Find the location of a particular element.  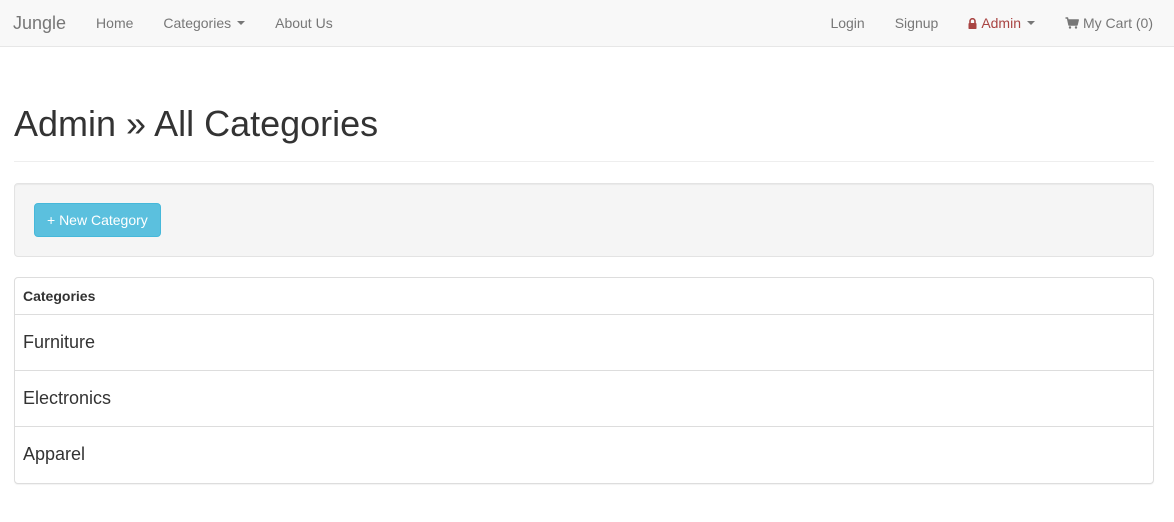

nav-about-link: About Us is located at coordinates (304, 23).